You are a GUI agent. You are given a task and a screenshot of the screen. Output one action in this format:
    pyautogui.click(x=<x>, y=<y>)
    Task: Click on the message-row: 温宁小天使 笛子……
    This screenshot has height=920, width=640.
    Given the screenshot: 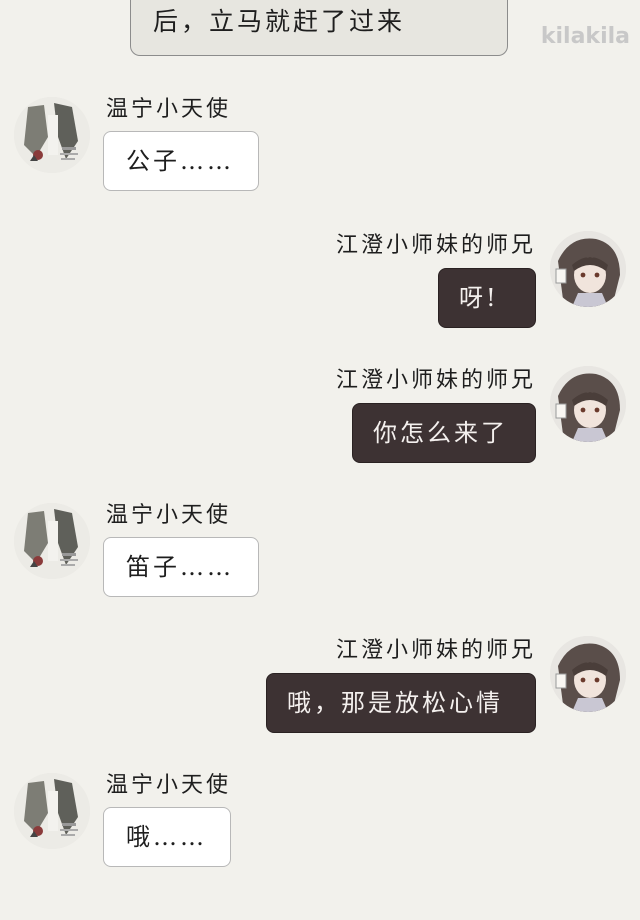 What is the action you would take?
    pyautogui.click(x=320, y=563)
    